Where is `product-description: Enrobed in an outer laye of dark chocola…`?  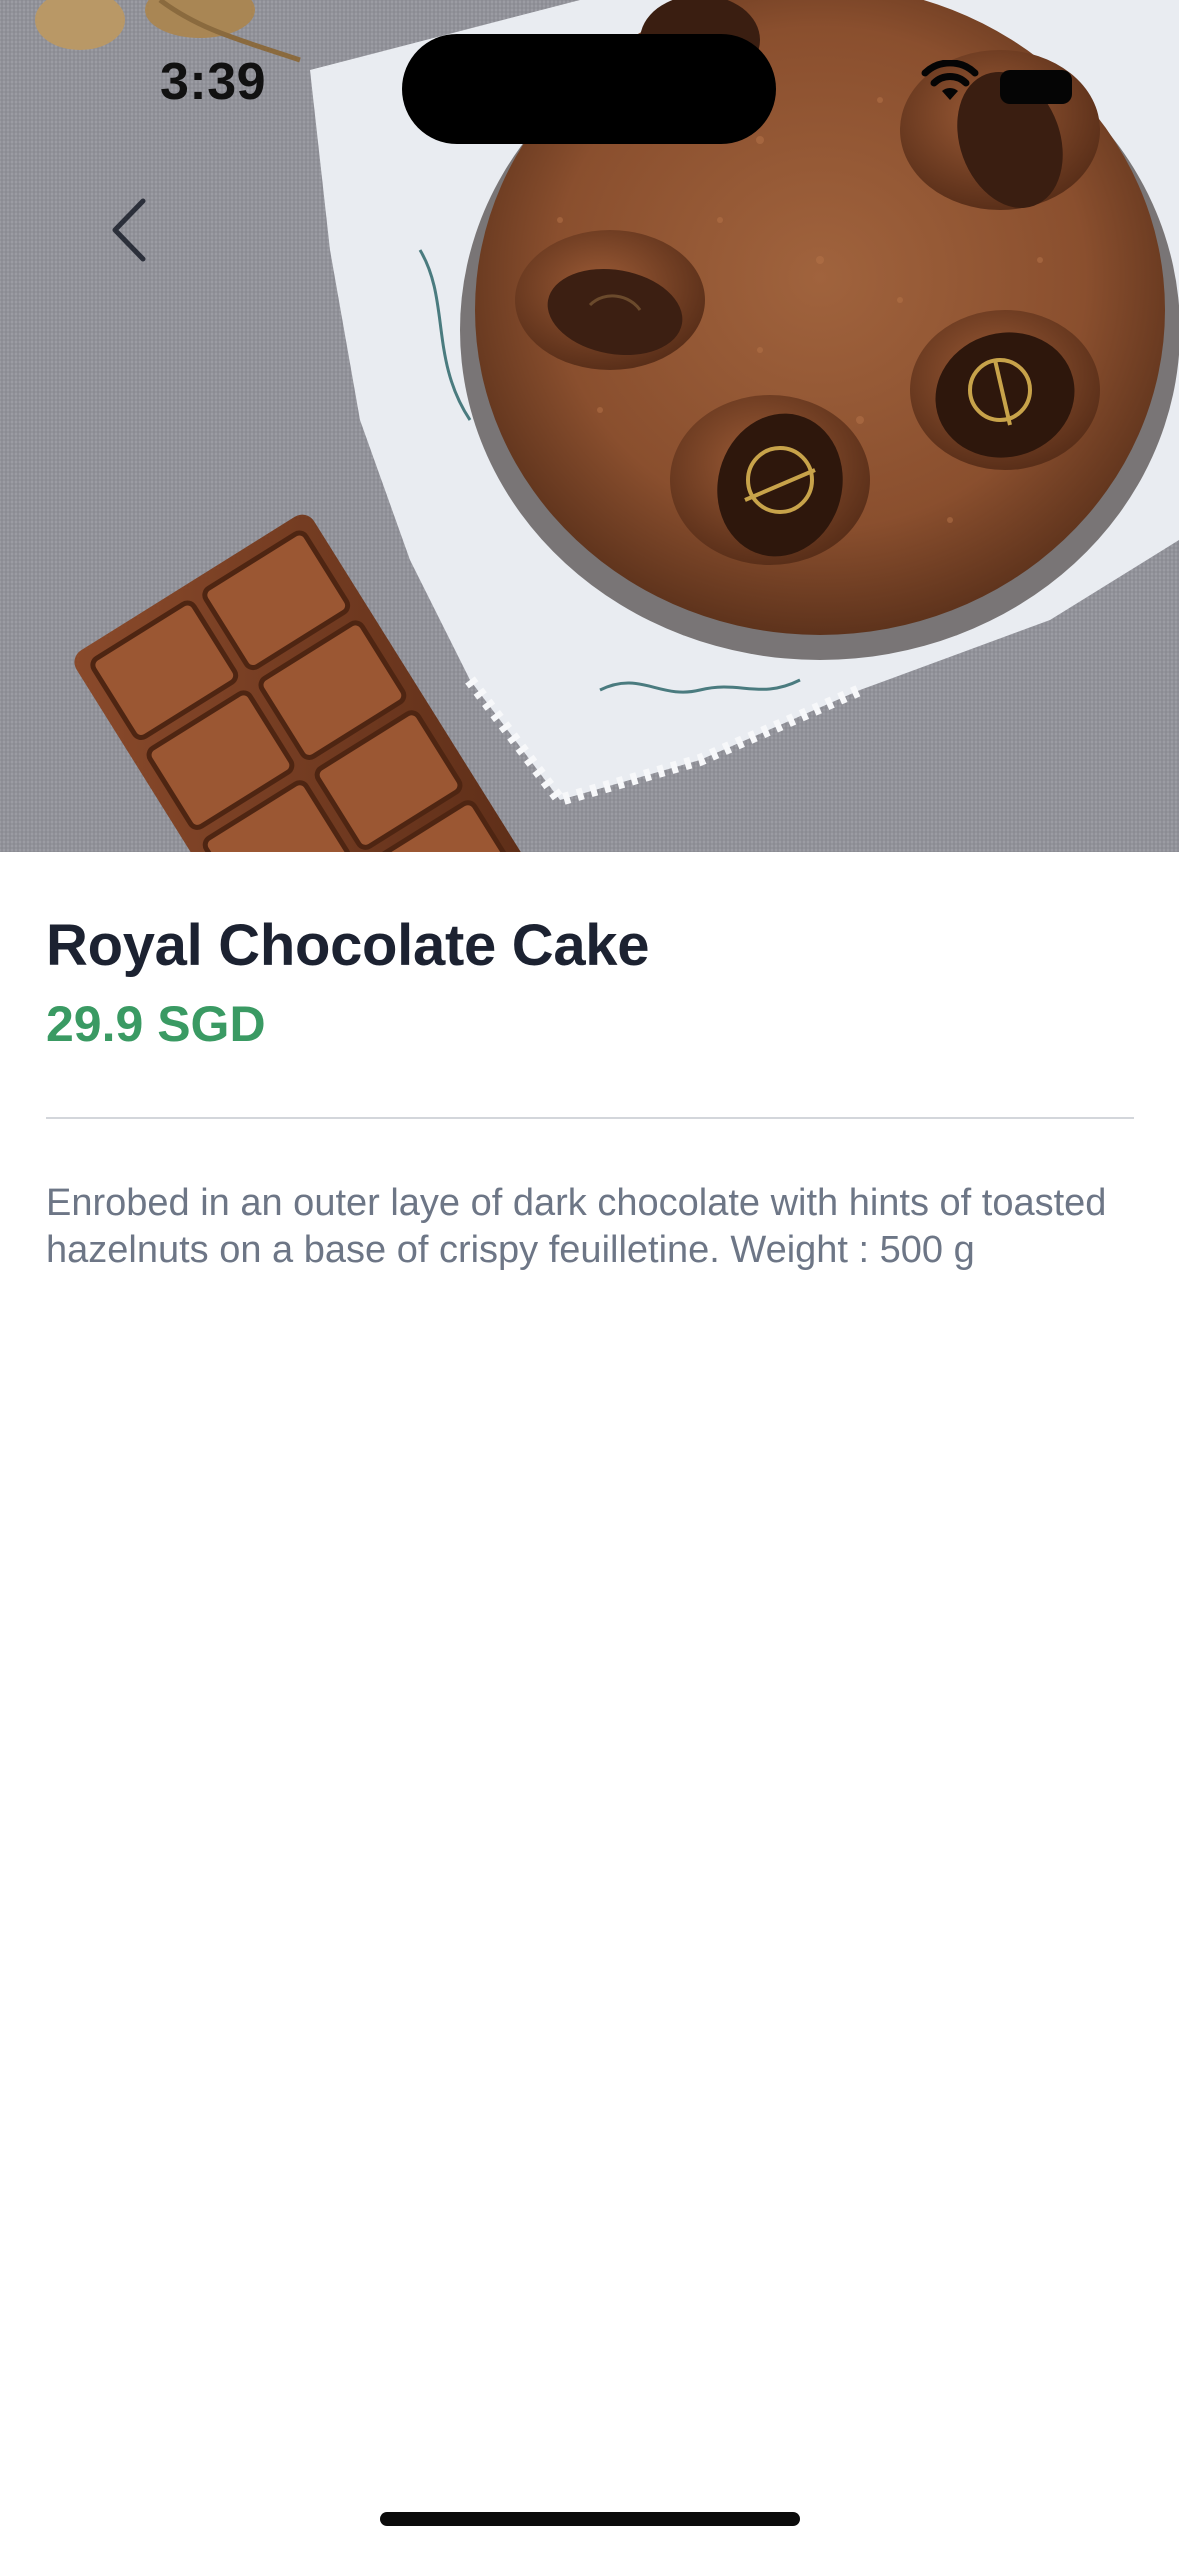
product-description: Enrobed in an outer laye of dark chocola… is located at coordinates (576, 1226).